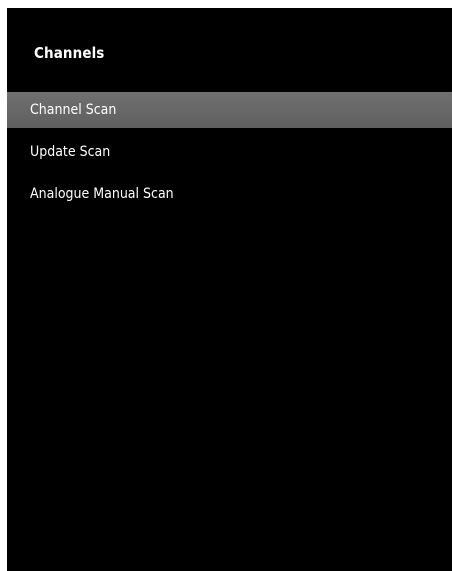 The width and height of the screenshot is (452, 571). I want to click on page-title: Channels, so click(69, 53).